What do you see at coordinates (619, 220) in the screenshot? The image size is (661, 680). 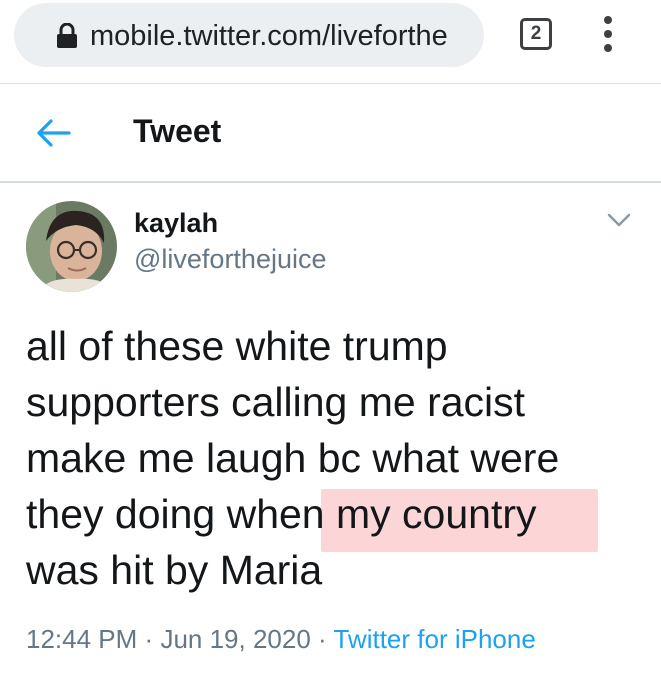 I see `chevron-down-icon` at bounding box center [619, 220].